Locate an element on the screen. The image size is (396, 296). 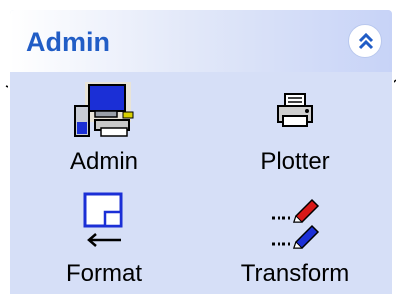
admin-item-label: Admin is located at coordinates (104, 161).